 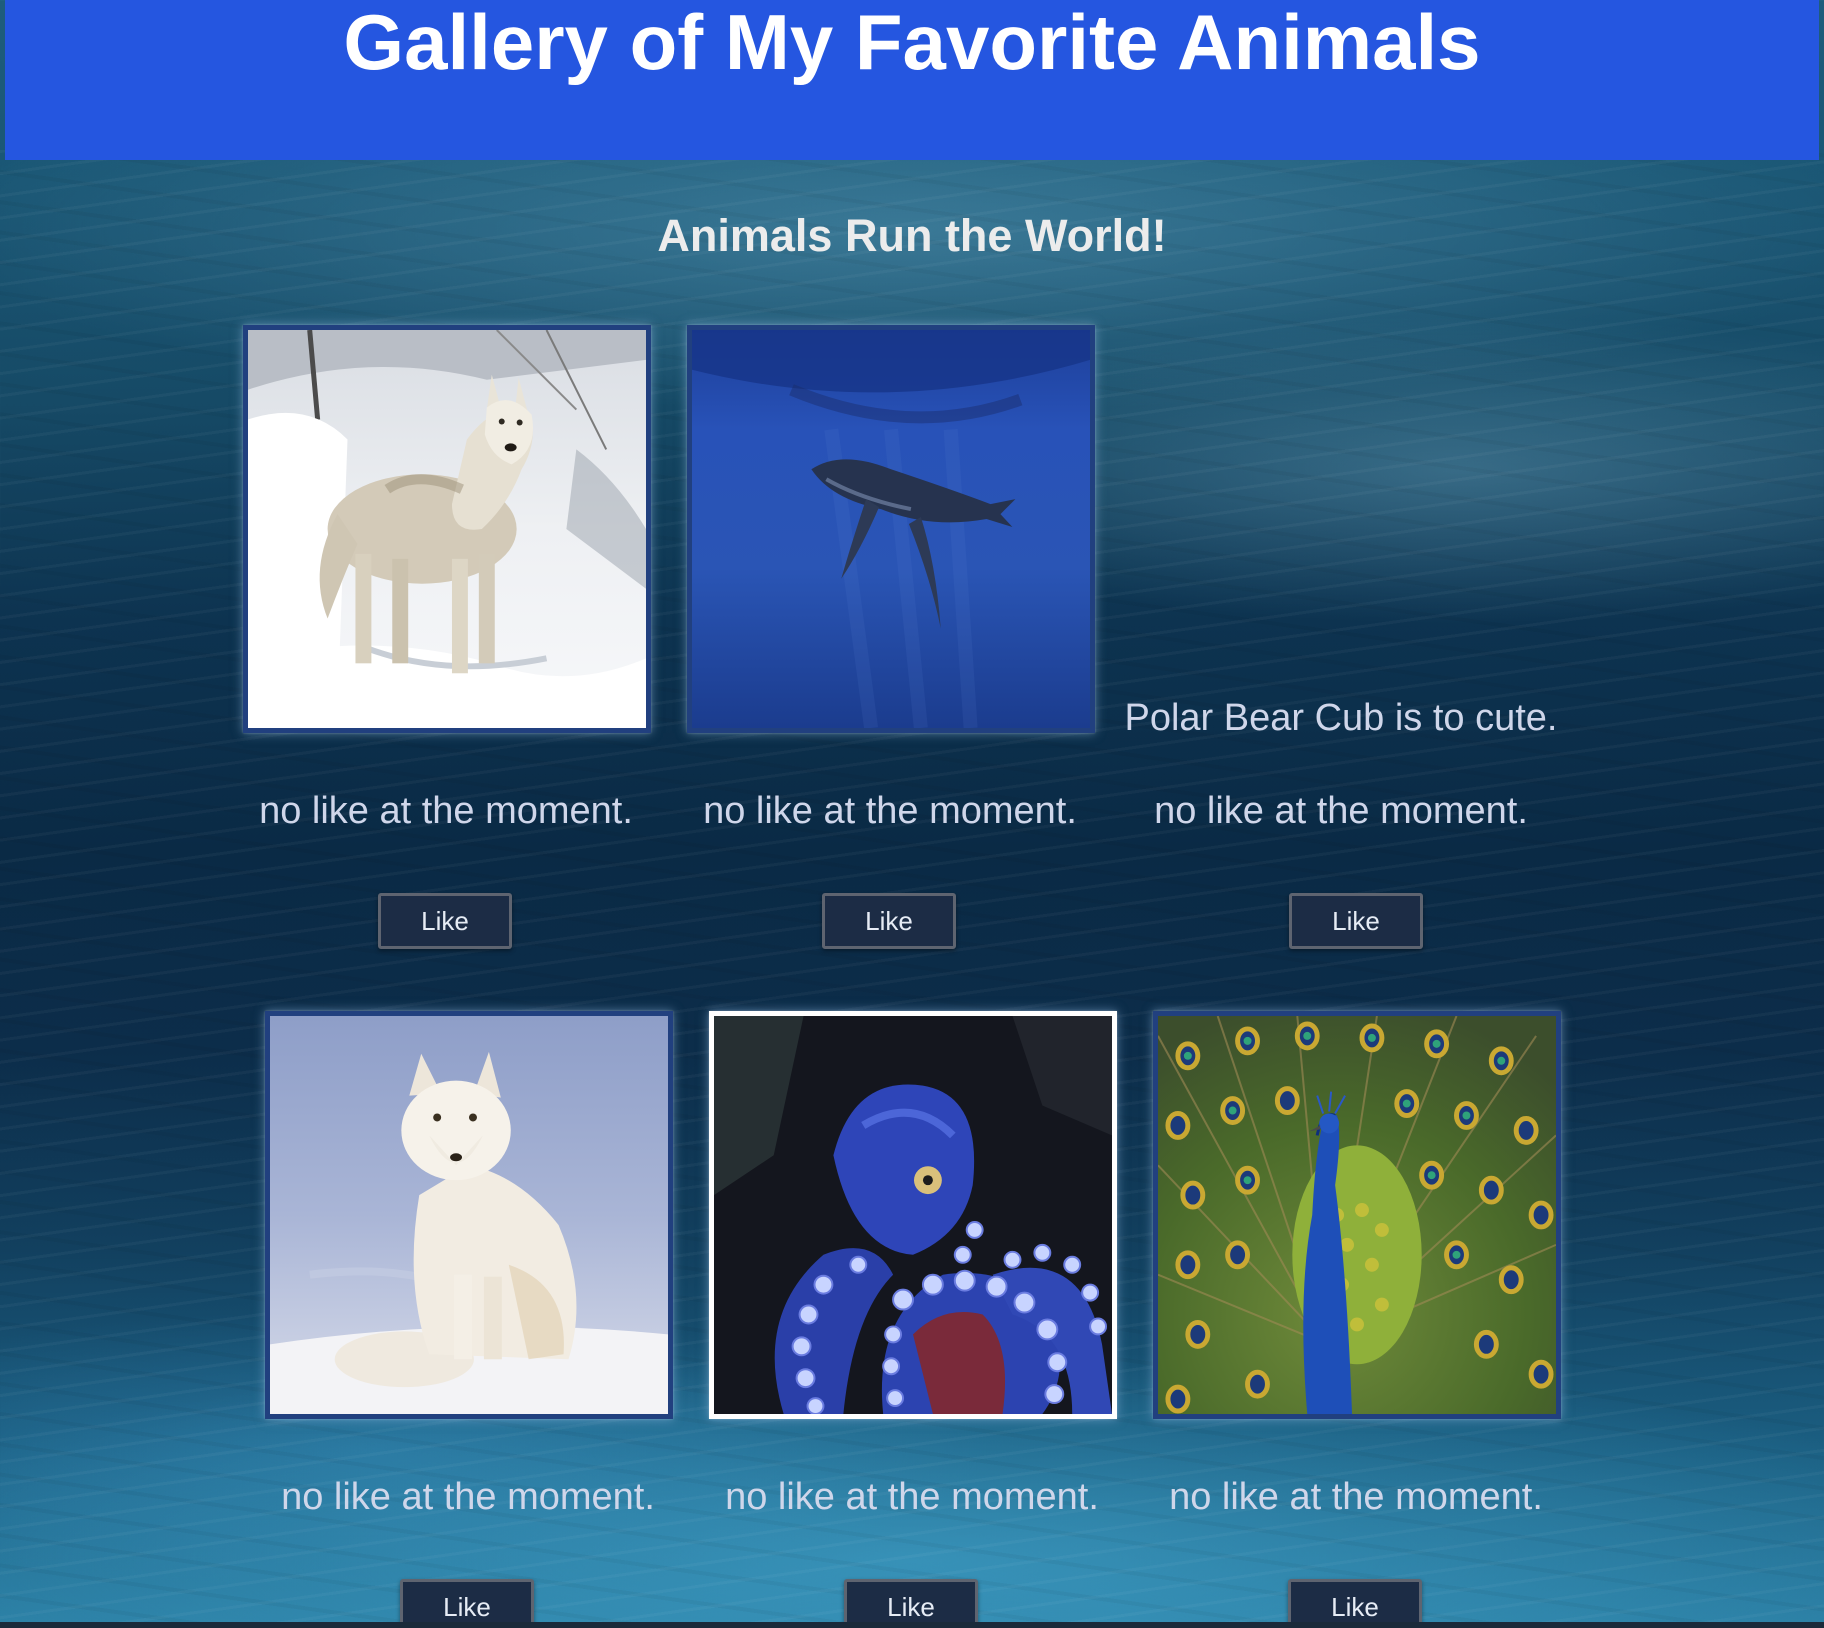 I want to click on page-title: Gallery of My Favorite Animals, so click(x=912, y=43).